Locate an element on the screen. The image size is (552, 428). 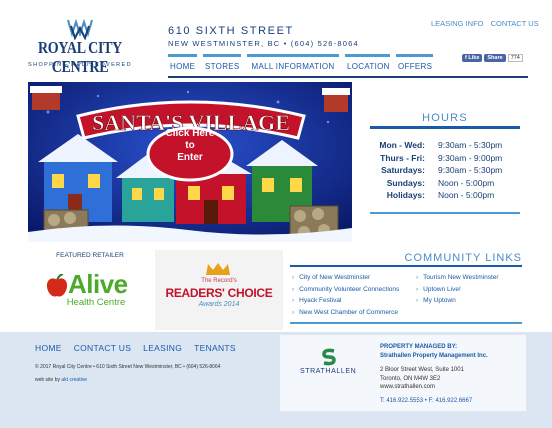
nav-divider is located at coordinates (348, 77).